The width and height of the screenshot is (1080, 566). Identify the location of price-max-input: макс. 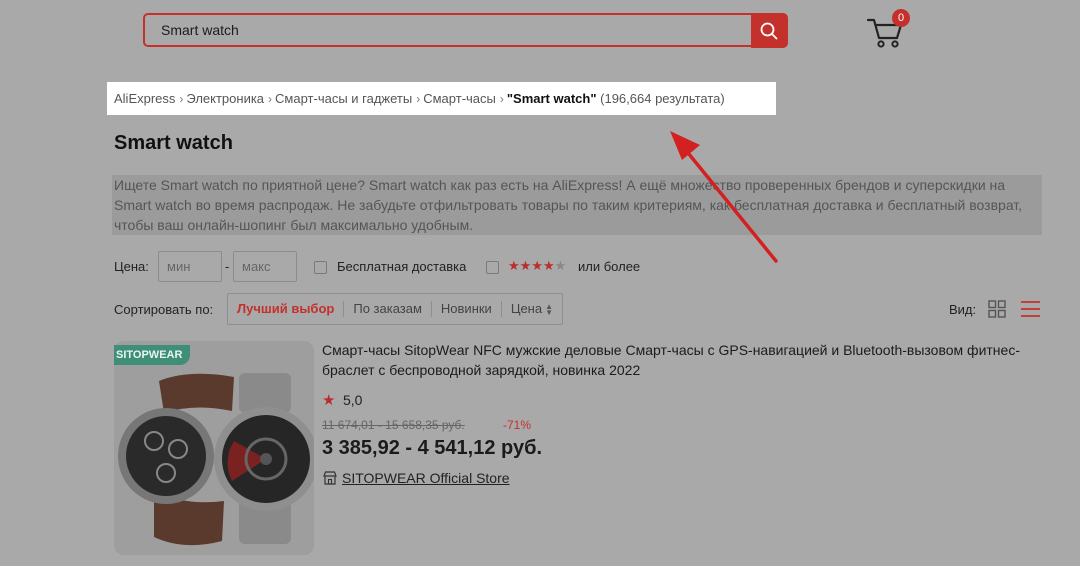
(265, 266).